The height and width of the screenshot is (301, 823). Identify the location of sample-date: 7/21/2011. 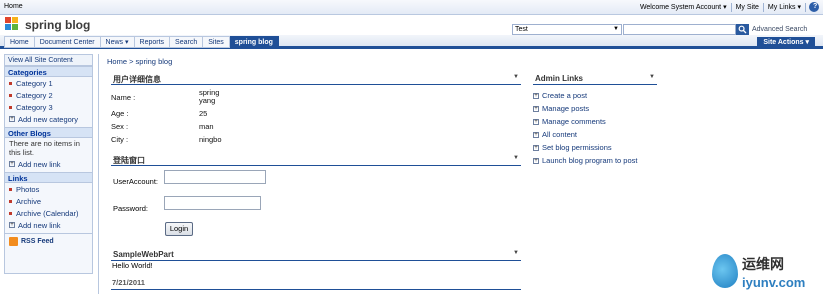
(128, 282).